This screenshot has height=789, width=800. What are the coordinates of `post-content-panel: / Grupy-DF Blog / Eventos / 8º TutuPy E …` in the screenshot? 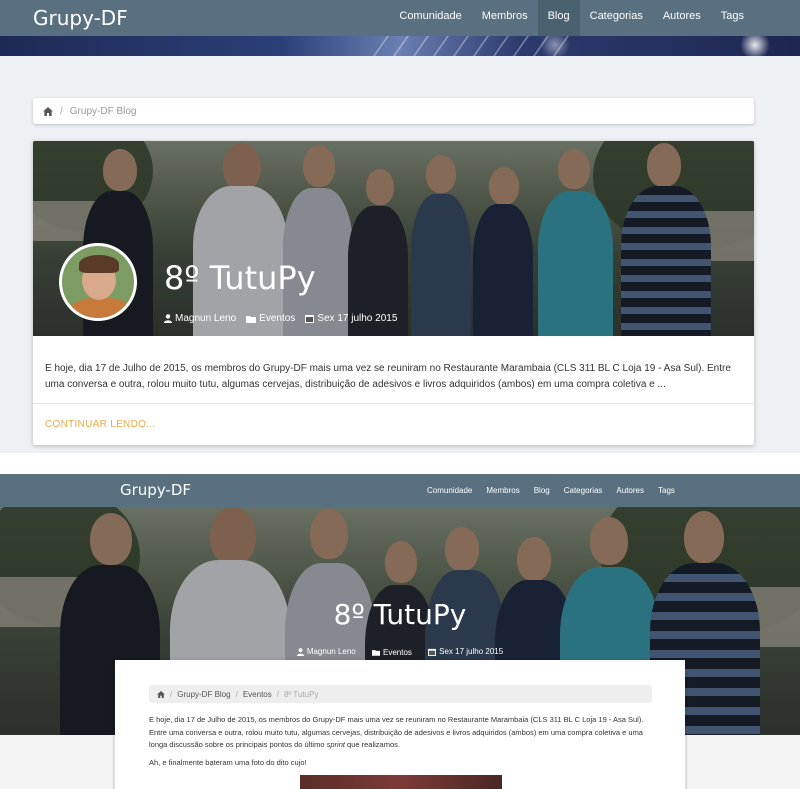 It's located at (400, 724).